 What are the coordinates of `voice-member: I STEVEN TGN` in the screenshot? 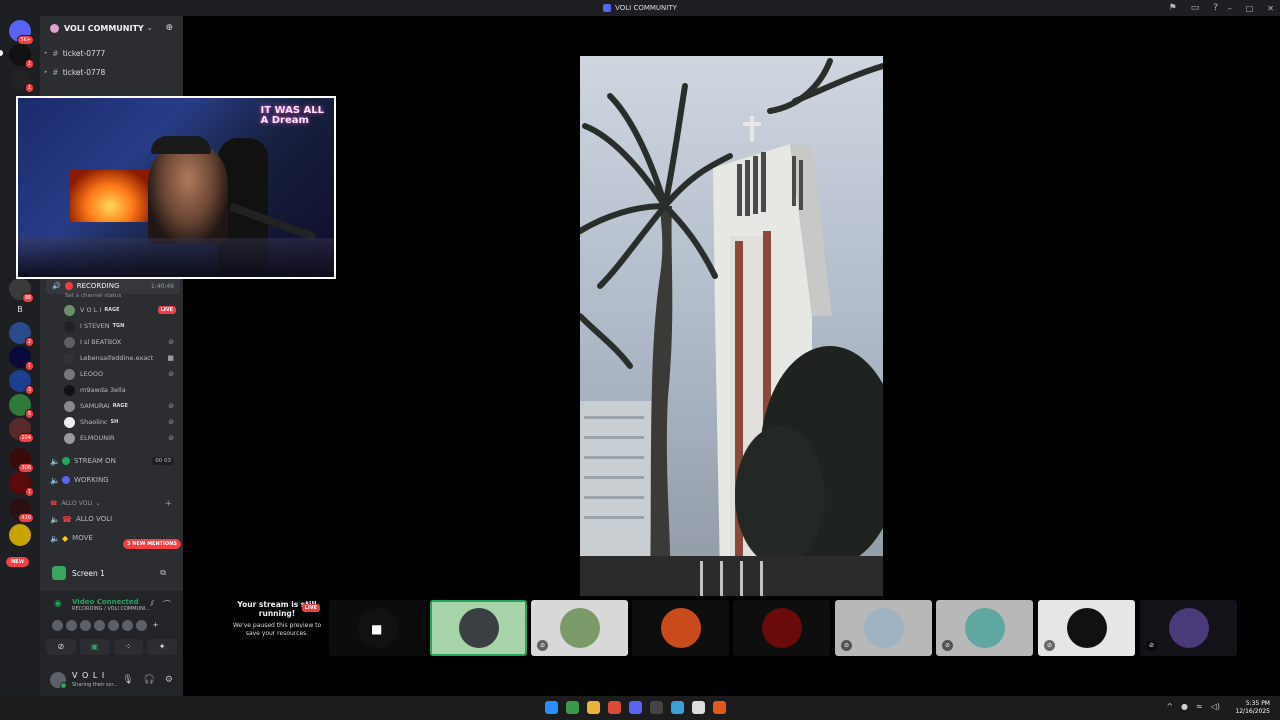 It's located at (121, 326).